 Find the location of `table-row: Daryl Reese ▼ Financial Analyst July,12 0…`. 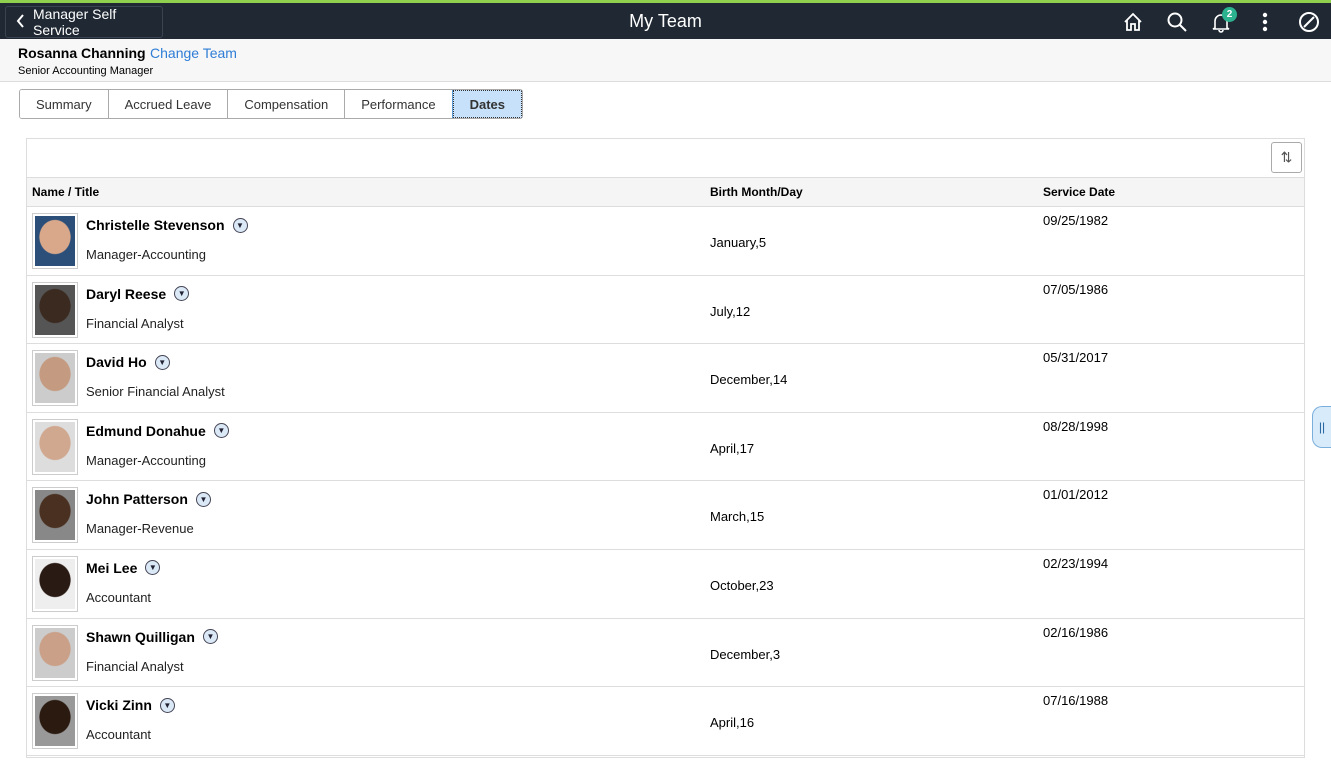

table-row: Daryl Reese ▼ Financial Analyst July,12 0… is located at coordinates (665, 310).